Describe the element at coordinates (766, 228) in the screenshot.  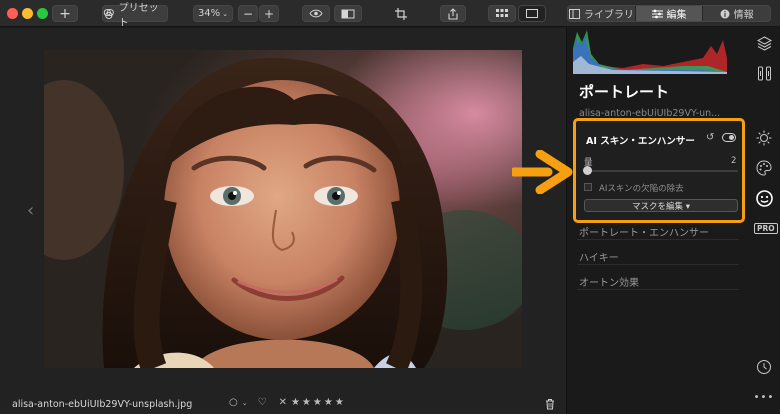
I see `pro-badge: PRO` at that location.